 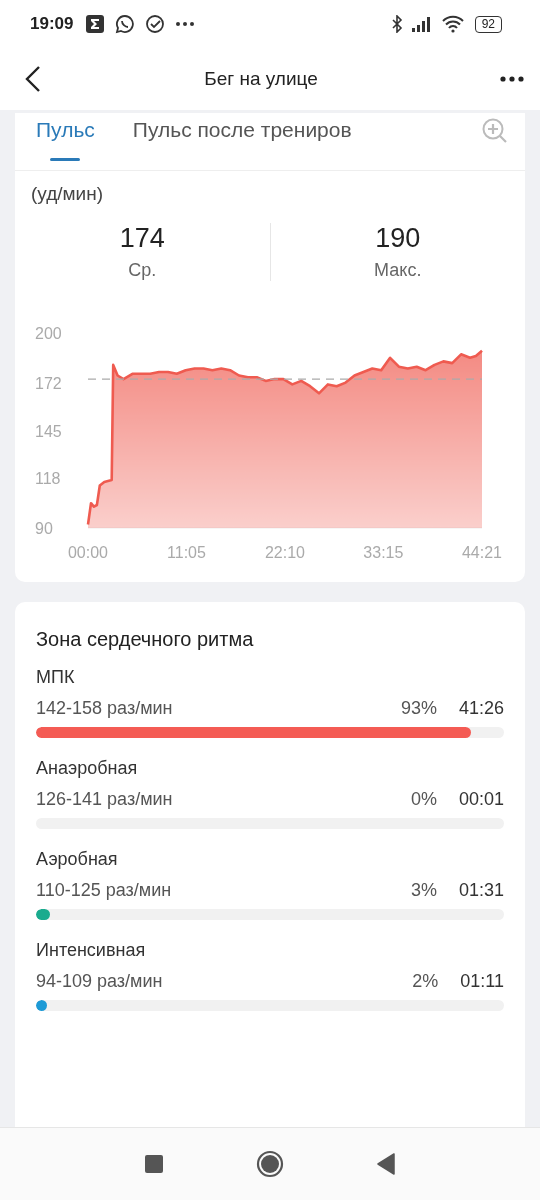 I want to click on zone-name: МПК, so click(x=56, y=677).